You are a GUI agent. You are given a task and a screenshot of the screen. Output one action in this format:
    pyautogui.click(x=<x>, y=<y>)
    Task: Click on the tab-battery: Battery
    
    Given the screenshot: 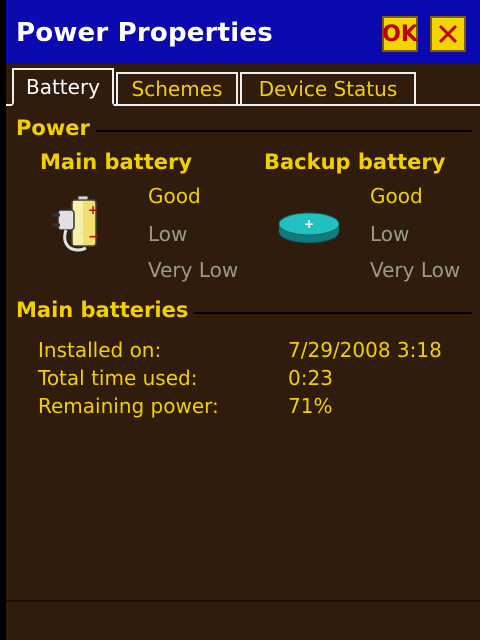 What is the action you would take?
    pyautogui.click(x=63, y=87)
    